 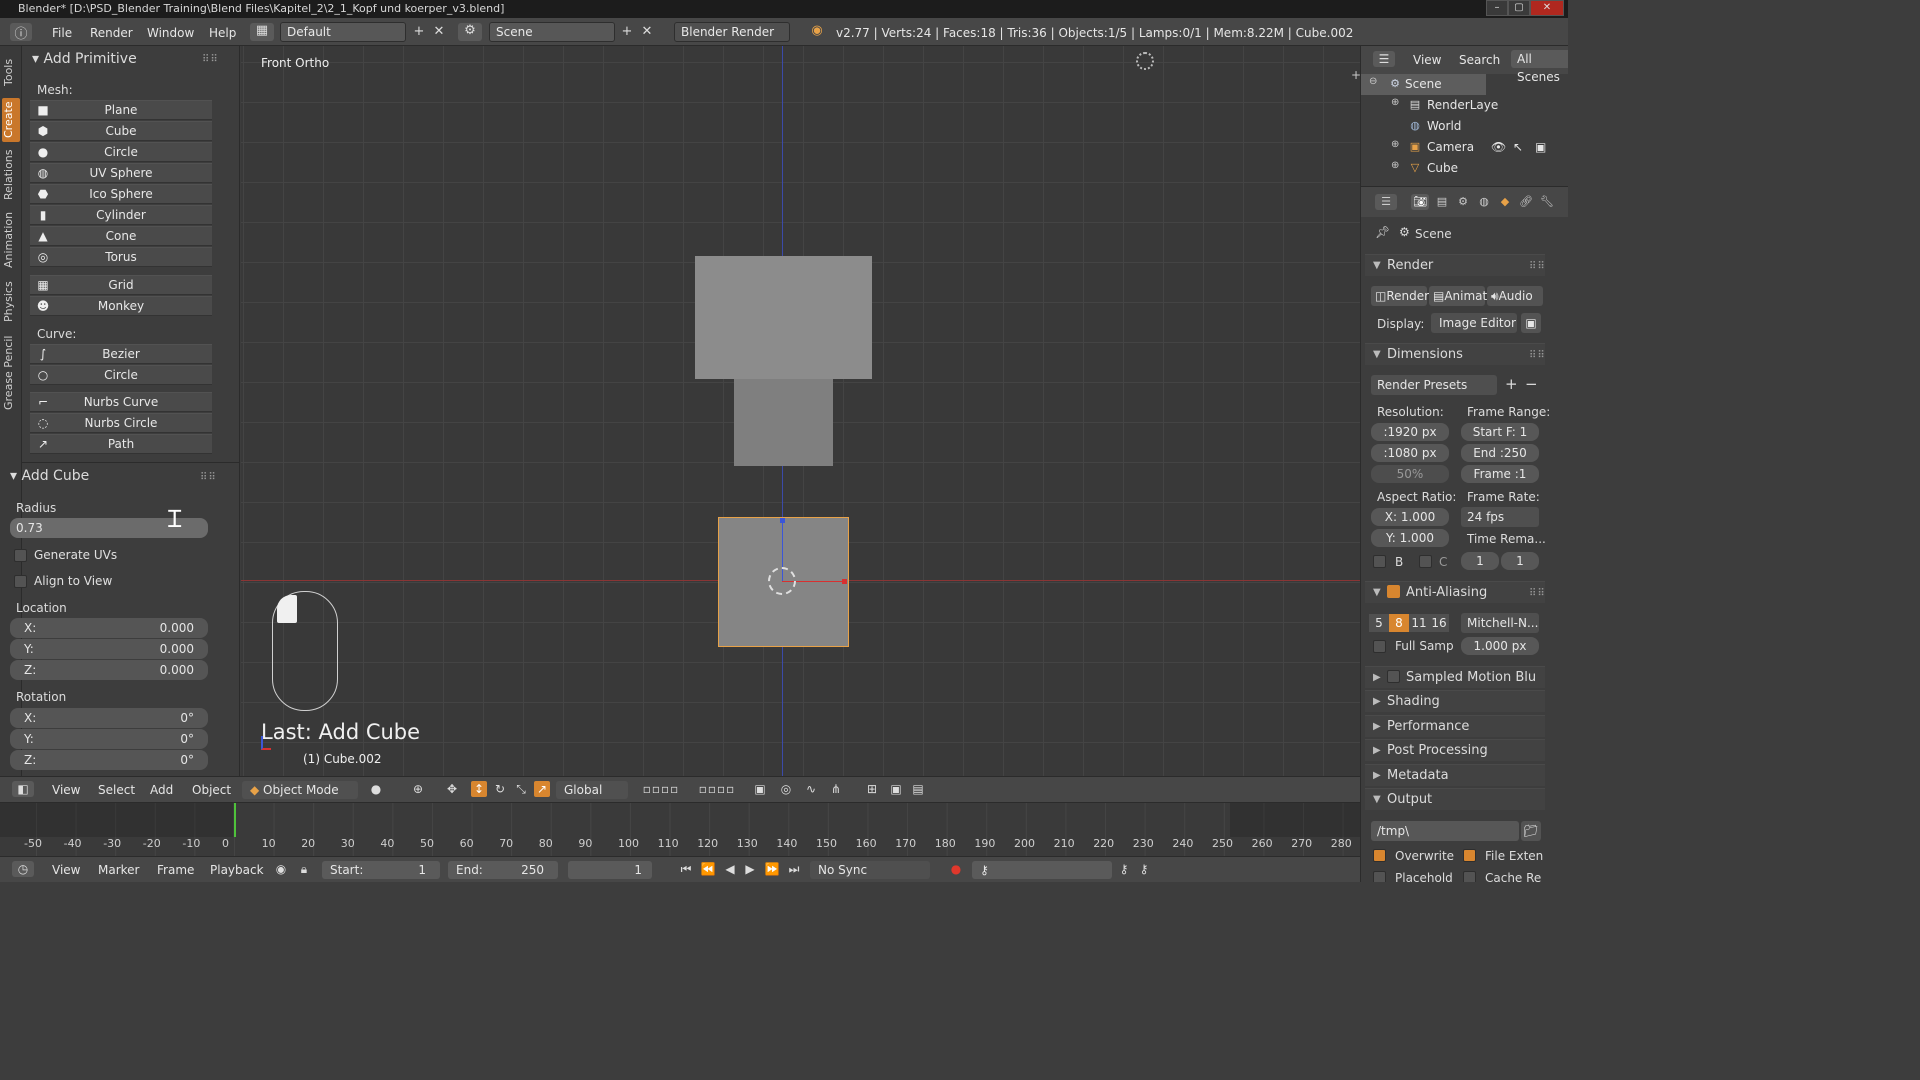 I want to click on rotation-y-field: Y: 0°, so click(x=109, y=739).